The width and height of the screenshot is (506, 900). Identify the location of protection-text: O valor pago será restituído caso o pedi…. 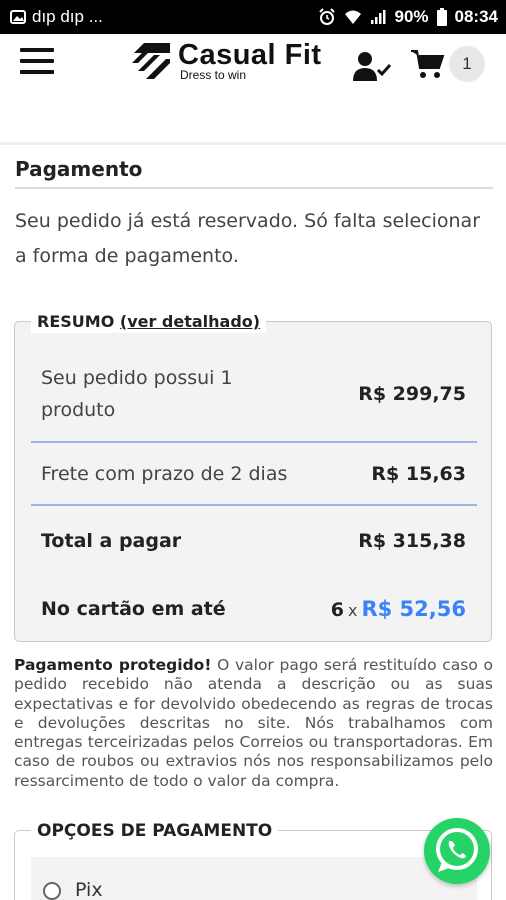
(253, 723).